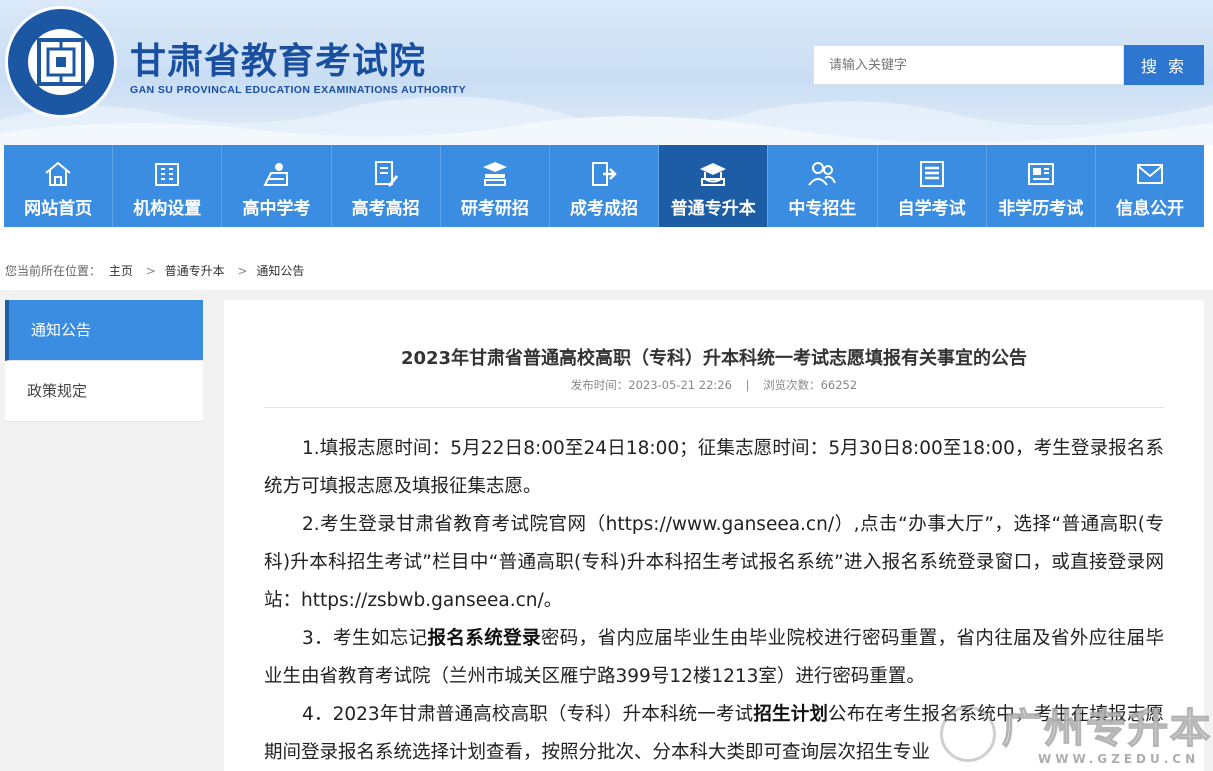 The image size is (1213, 771). I want to click on sidebar-item-policies: 政策规定, so click(104, 391).